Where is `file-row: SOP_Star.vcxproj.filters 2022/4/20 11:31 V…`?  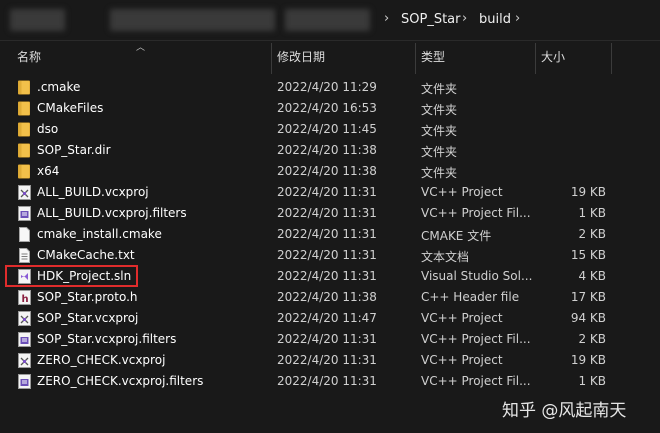 file-row: SOP_Star.vcxproj.filters 2022/4/20 11:31 V… is located at coordinates (330, 339).